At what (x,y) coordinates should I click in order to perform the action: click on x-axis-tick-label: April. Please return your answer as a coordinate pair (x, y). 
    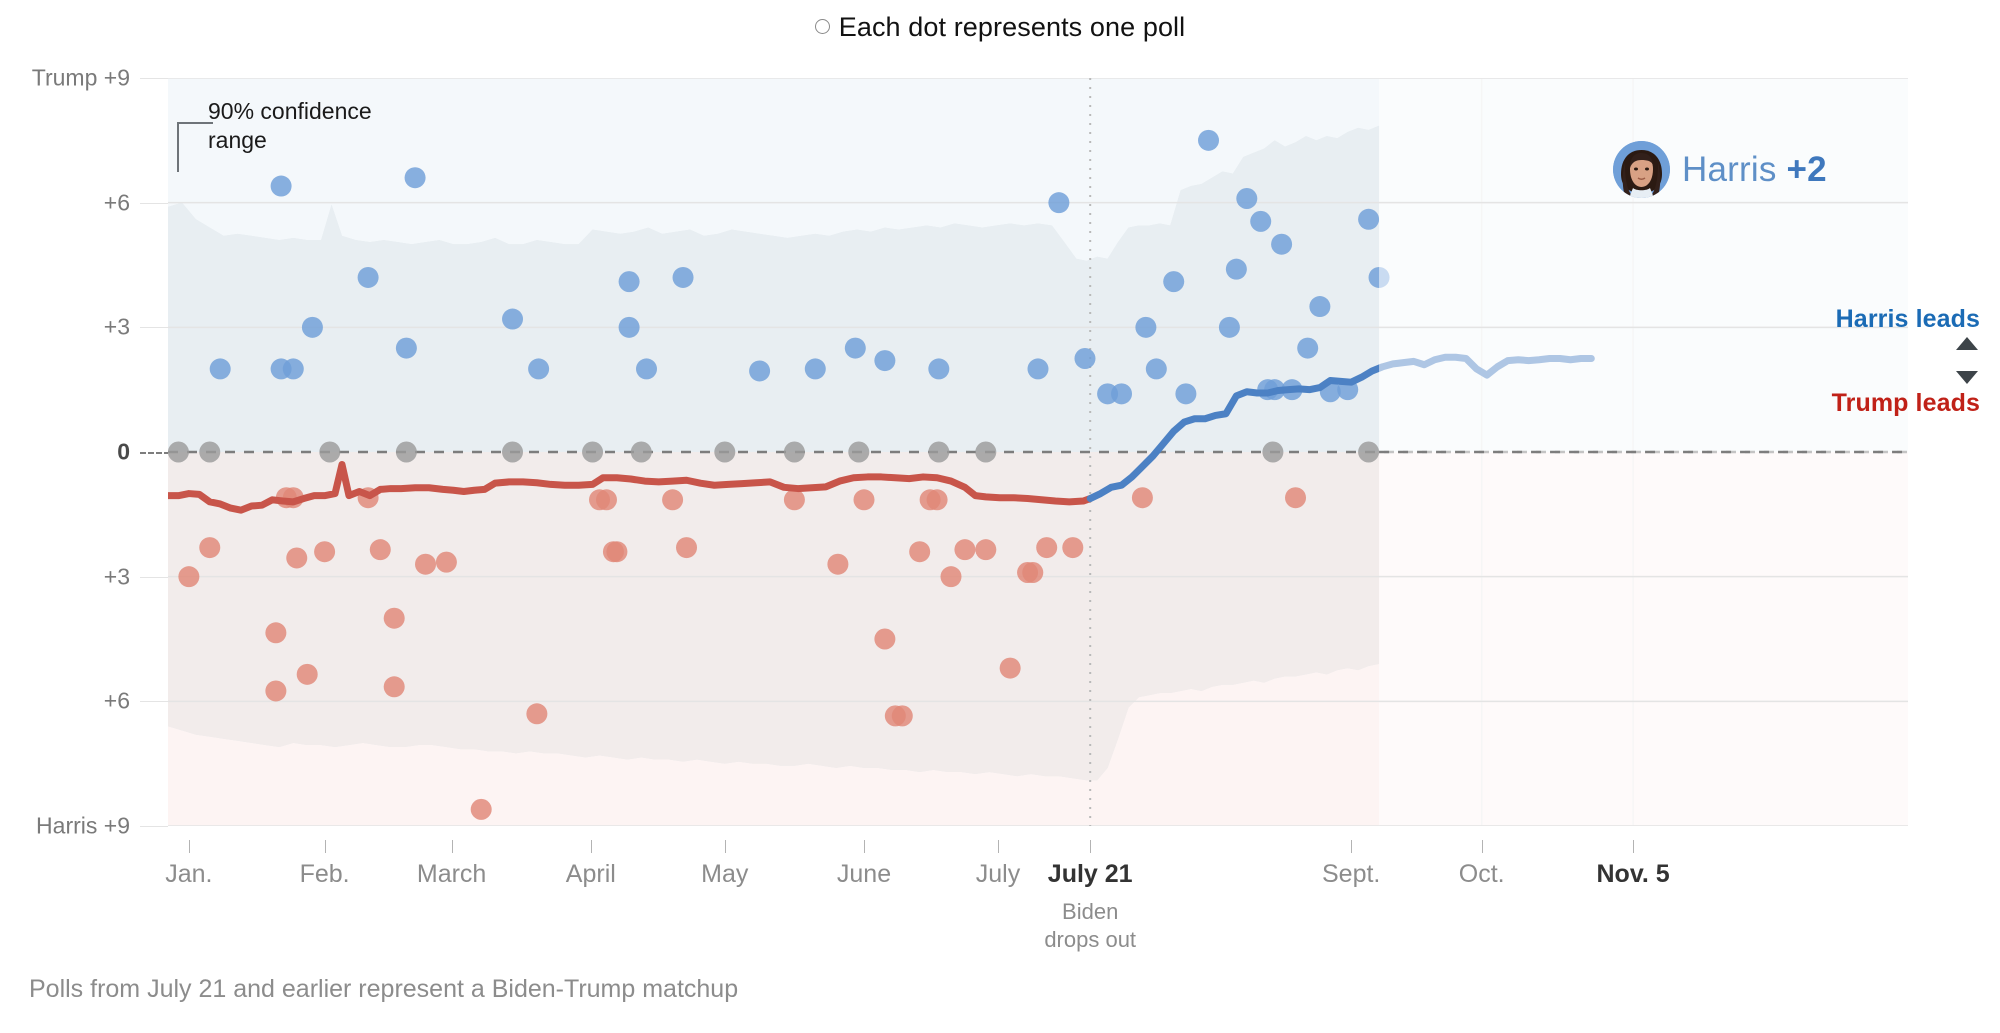
    Looking at the image, I should click on (590, 874).